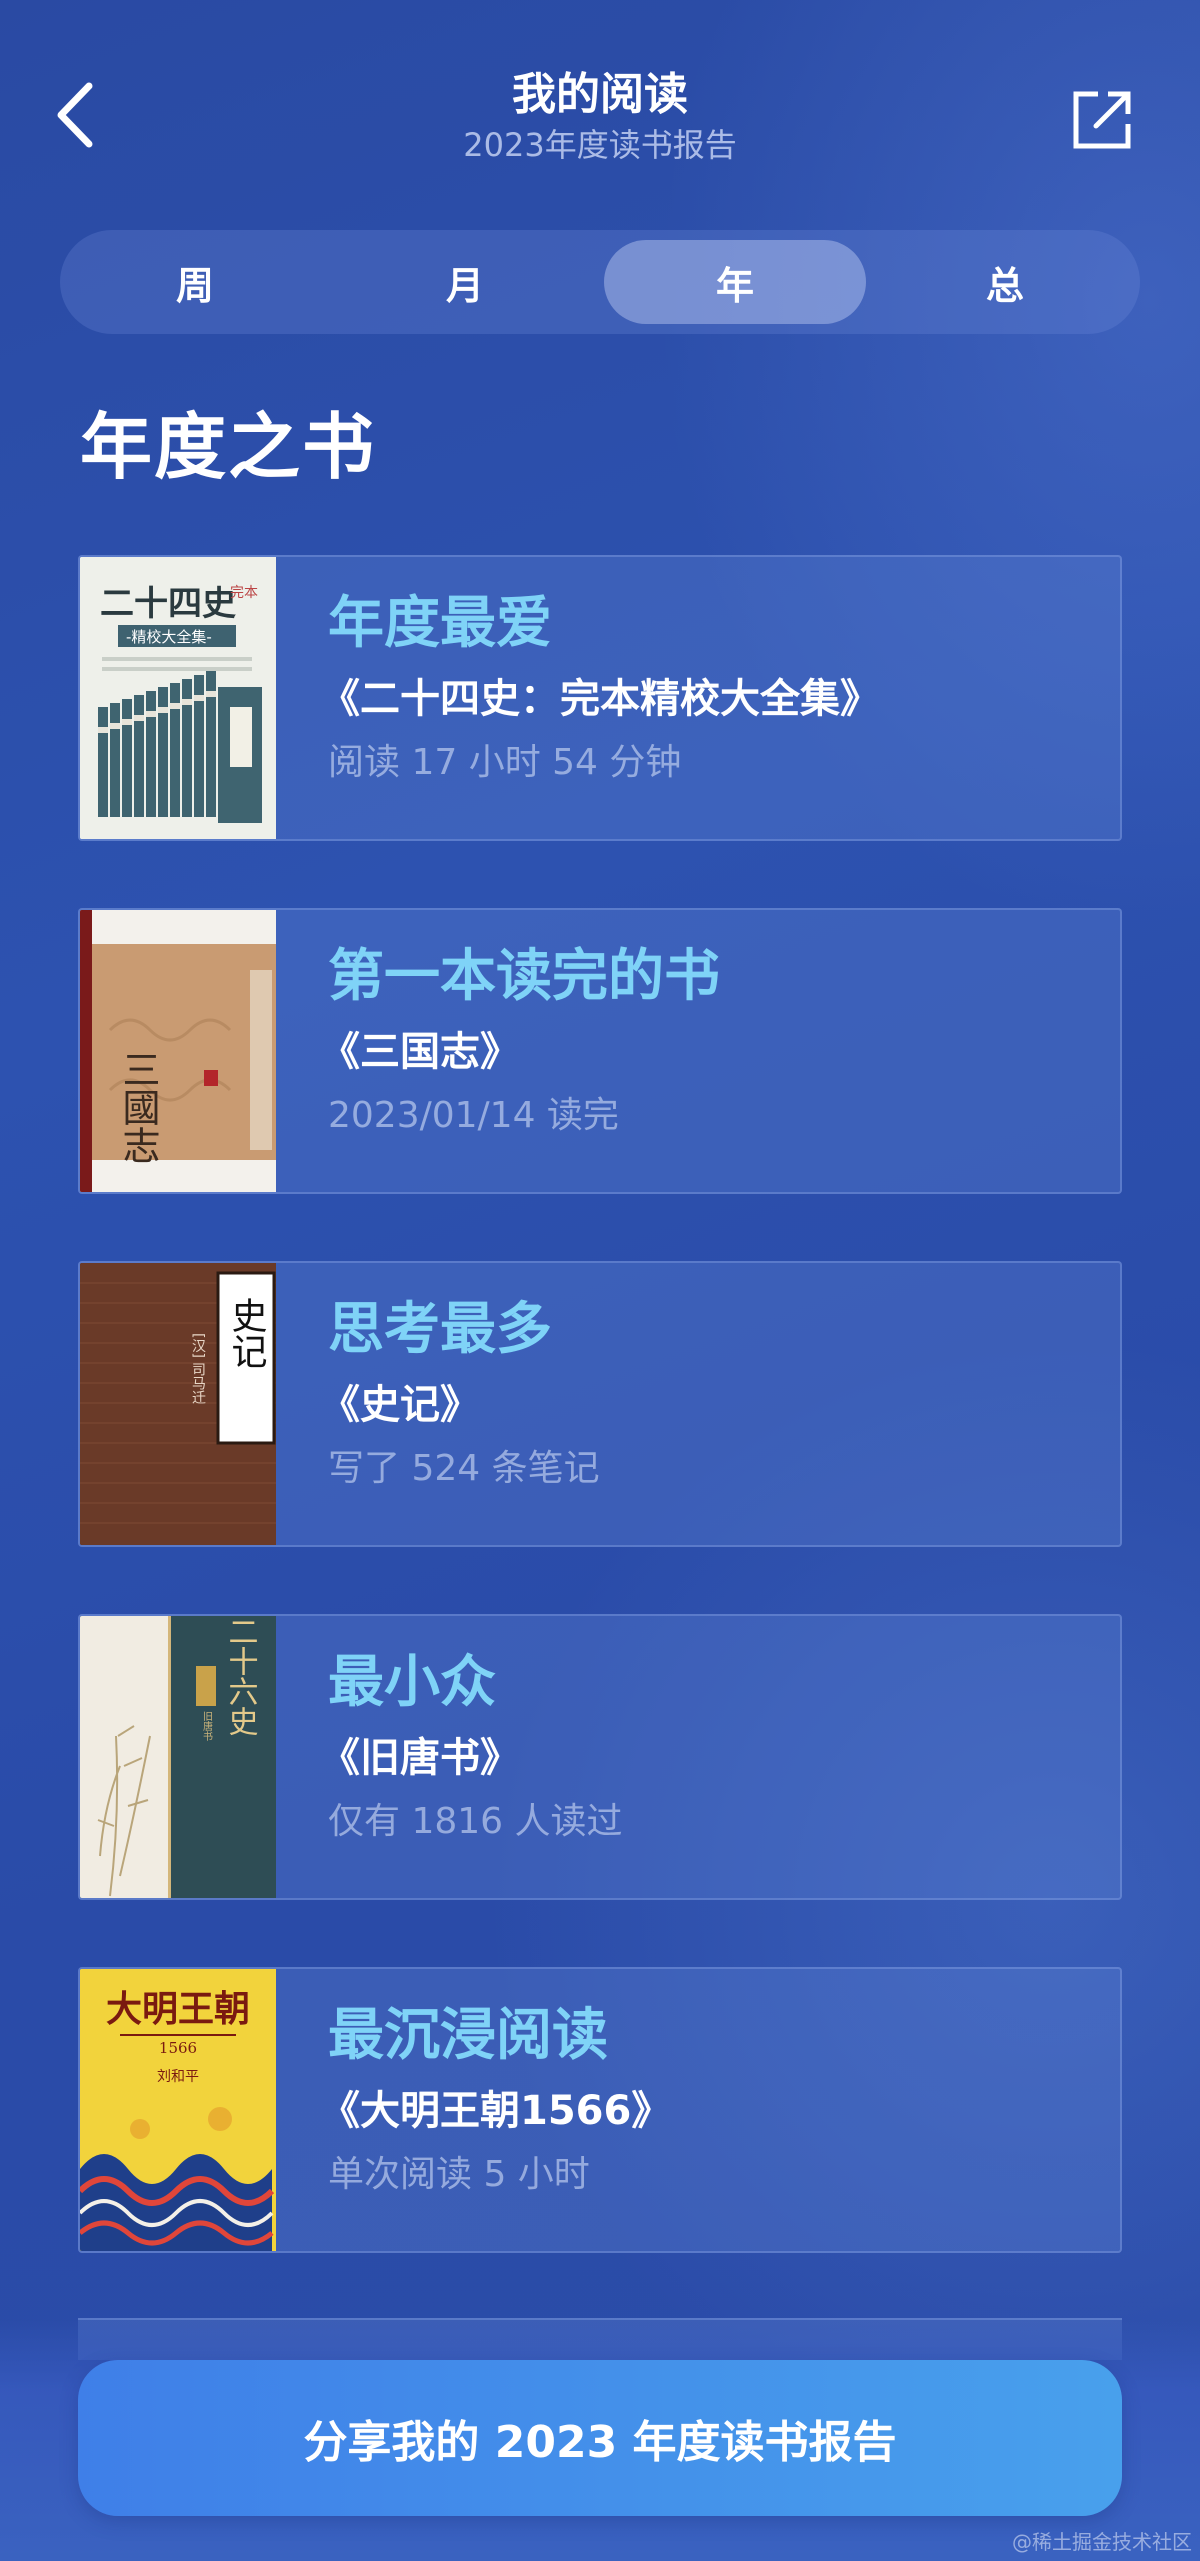 This screenshot has width=1200, height=2561. Describe the element at coordinates (178, 1051) in the screenshot. I see `book-cover: 三國志` at that location.